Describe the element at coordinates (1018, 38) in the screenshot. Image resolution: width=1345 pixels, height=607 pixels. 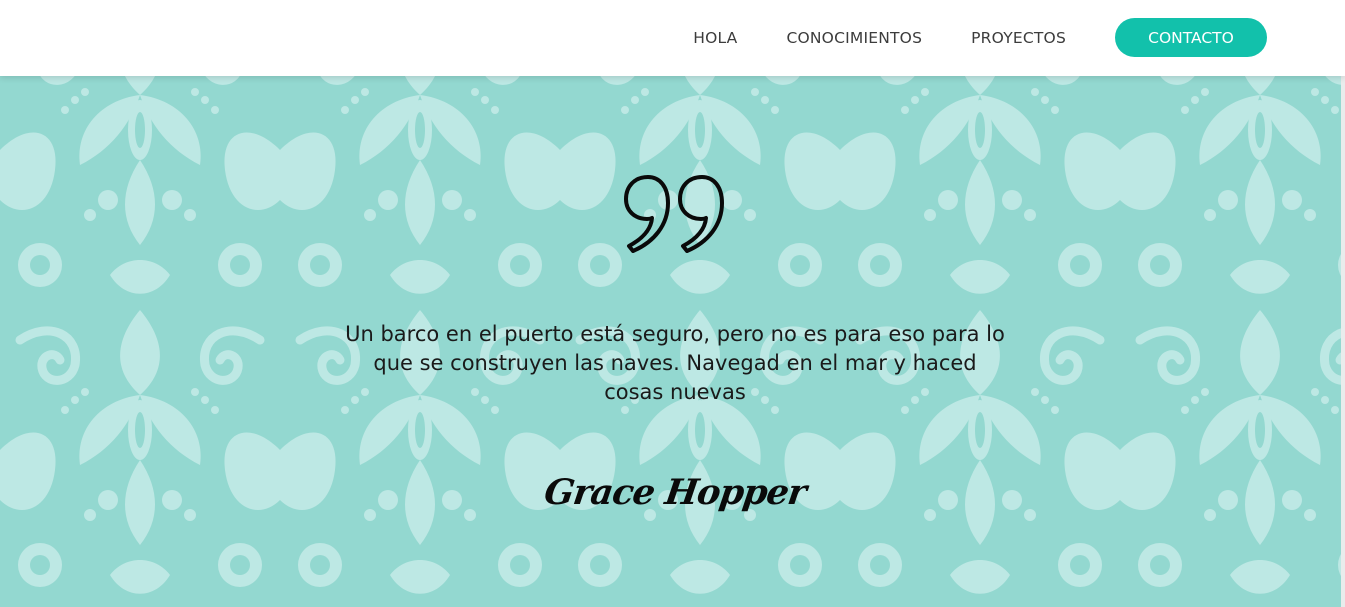
I see `nav-link-proyectos: PROYECTOS` at that location.